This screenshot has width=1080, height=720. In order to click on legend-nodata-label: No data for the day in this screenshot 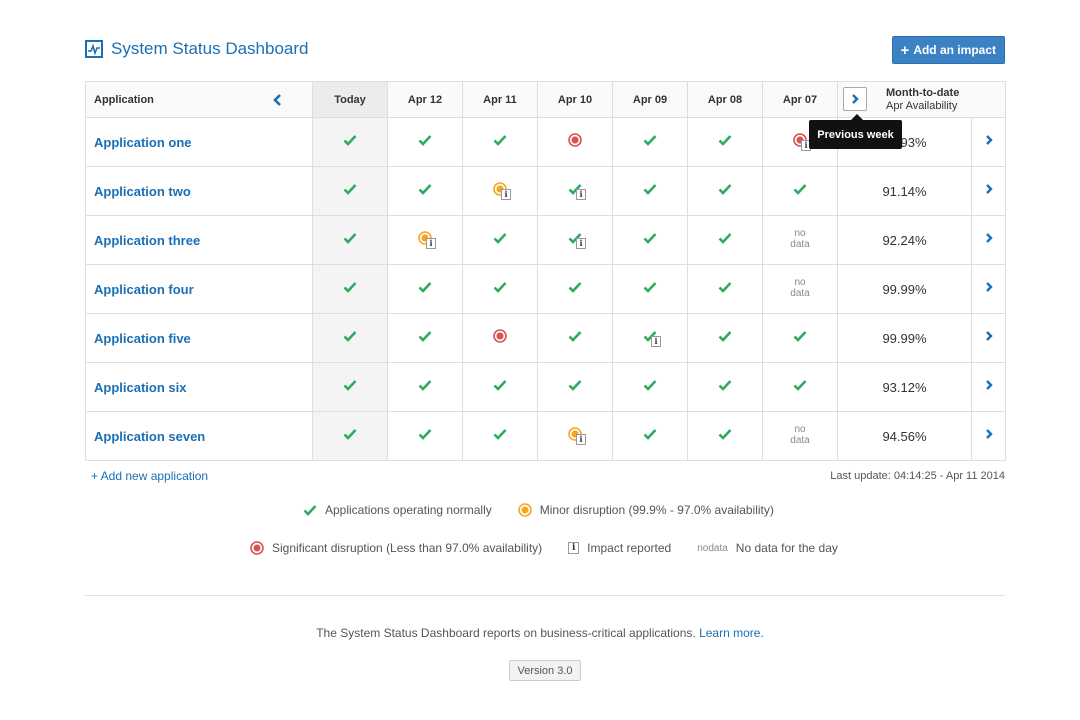, I will do `click(786, 548)`.